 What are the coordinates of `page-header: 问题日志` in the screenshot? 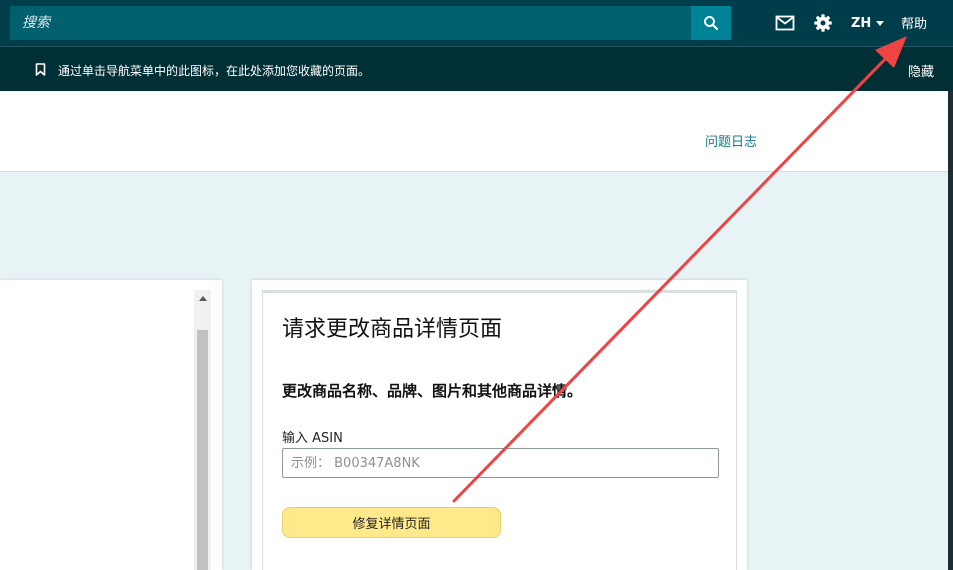 It's located at (474, 131).